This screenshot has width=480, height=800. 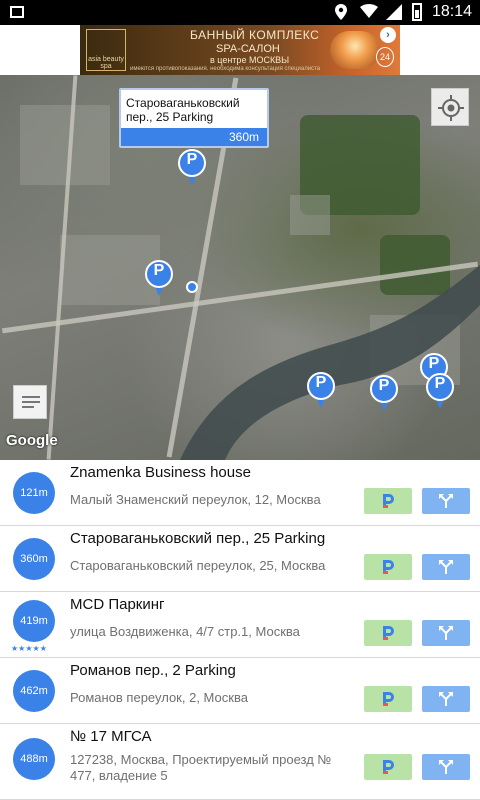 What do you see at coordinates (32, 440) in the screenshot?
I see `google-attribution: Google` at bounding box center [32, 440].